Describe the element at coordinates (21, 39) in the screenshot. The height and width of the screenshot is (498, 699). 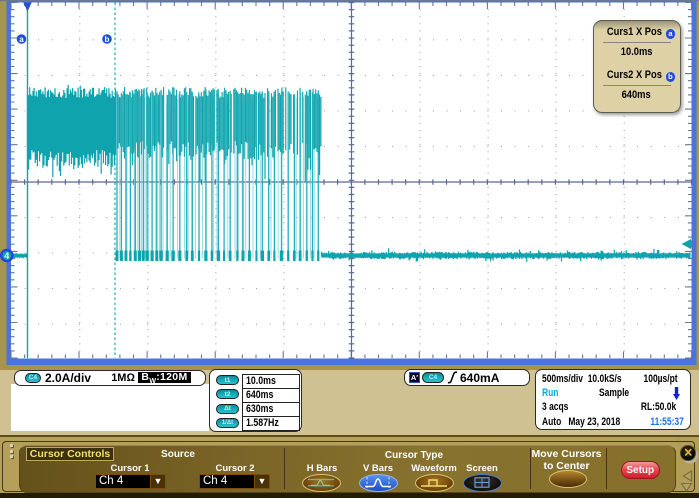
I see `svg-text: a` at that location.